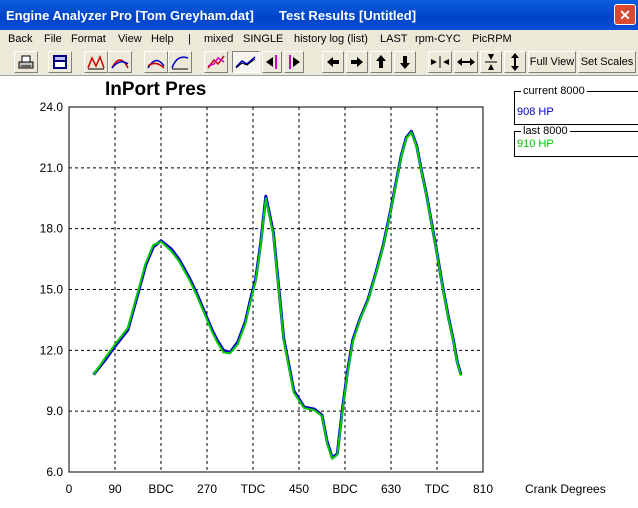  What do you see at coordinates (52, 168) in the screenshot?
I see `y-tick-label: 21.0` at bounding box center [52, 168].